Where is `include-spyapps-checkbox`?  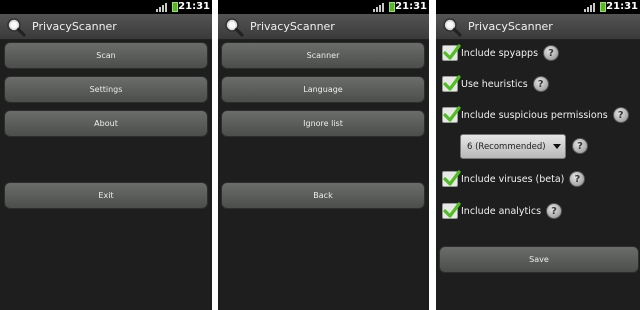
include-spyapps-checkbox is located at coordinates (451, 52).